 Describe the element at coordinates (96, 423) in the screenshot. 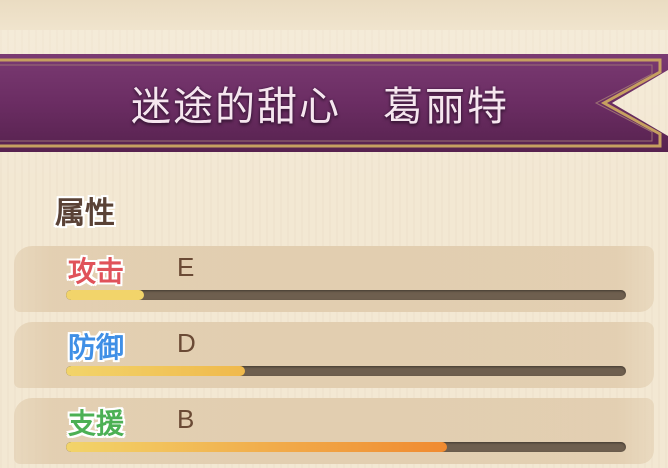

I see `stat-label-support: 支援` at that location.